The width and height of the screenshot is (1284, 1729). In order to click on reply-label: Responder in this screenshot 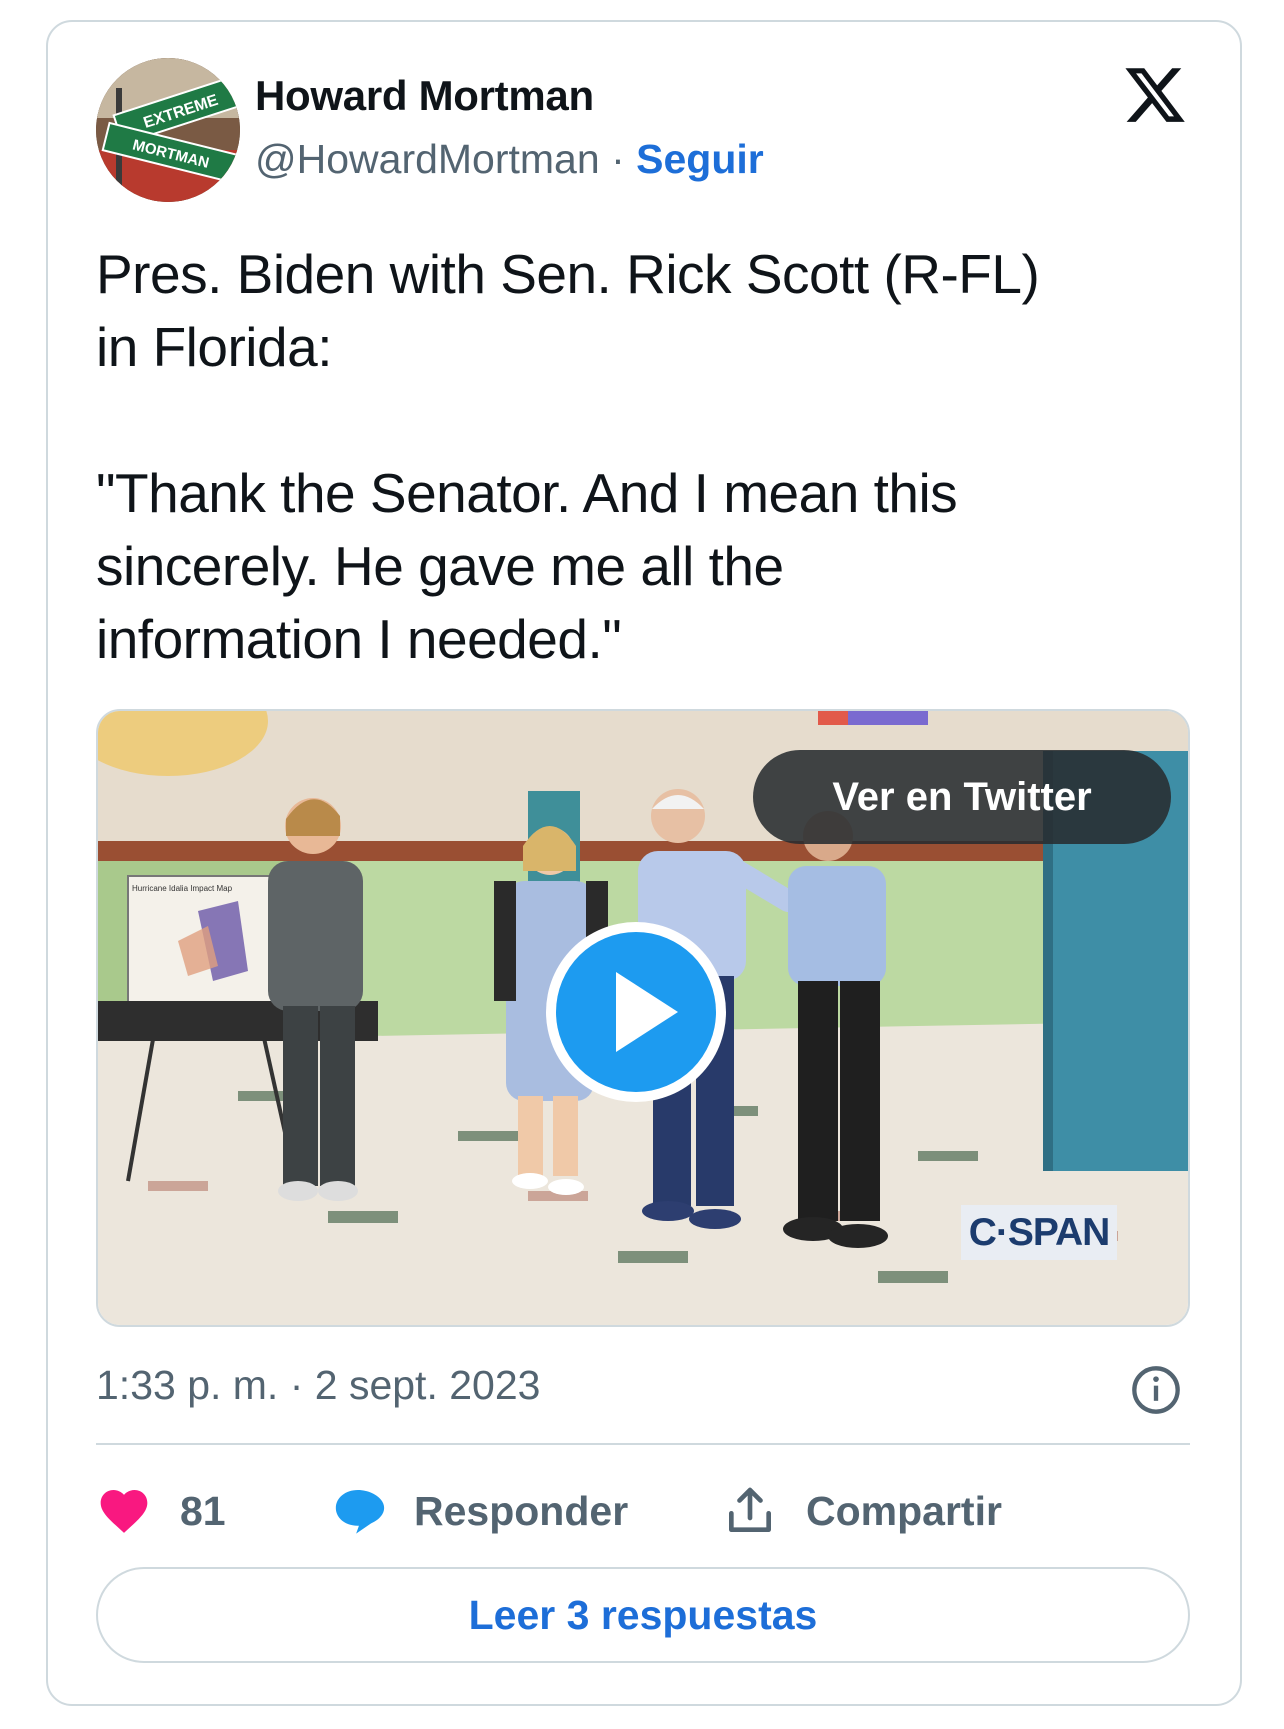, I will do `click(521, 1510)`.